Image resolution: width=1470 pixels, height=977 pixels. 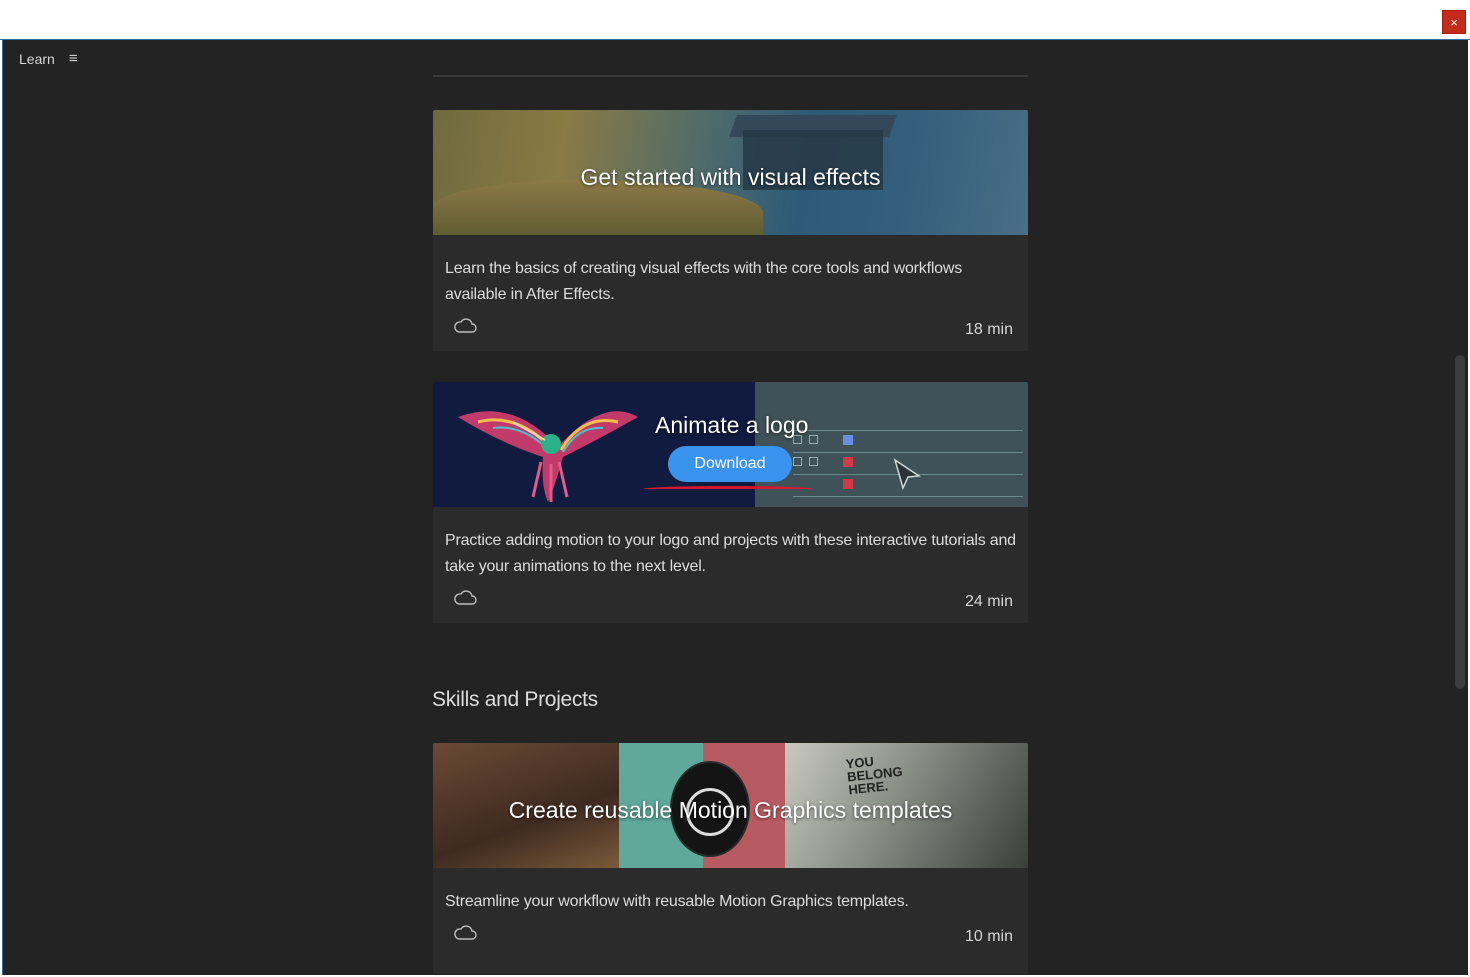 I want to click on cursor-icon, so click(x=907, y=474).